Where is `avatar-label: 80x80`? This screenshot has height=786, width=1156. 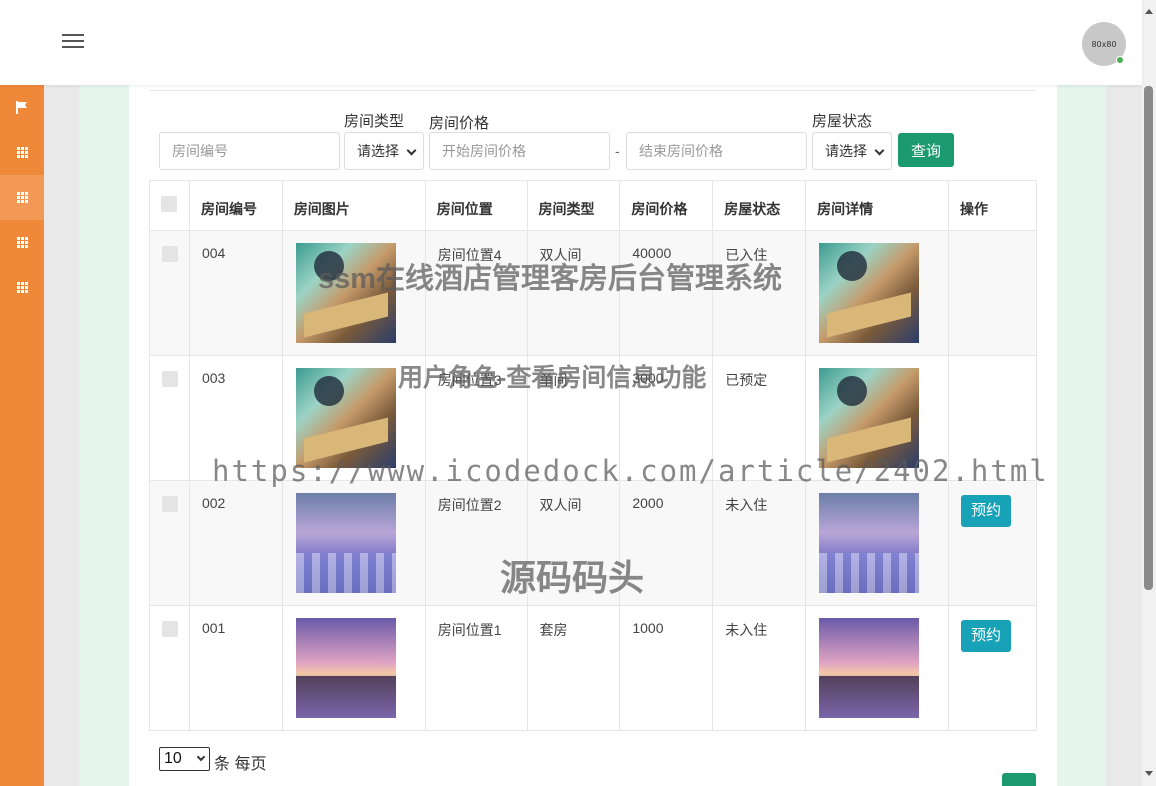
avatar-label: 80x80 is located at coordinates (1104, 44).